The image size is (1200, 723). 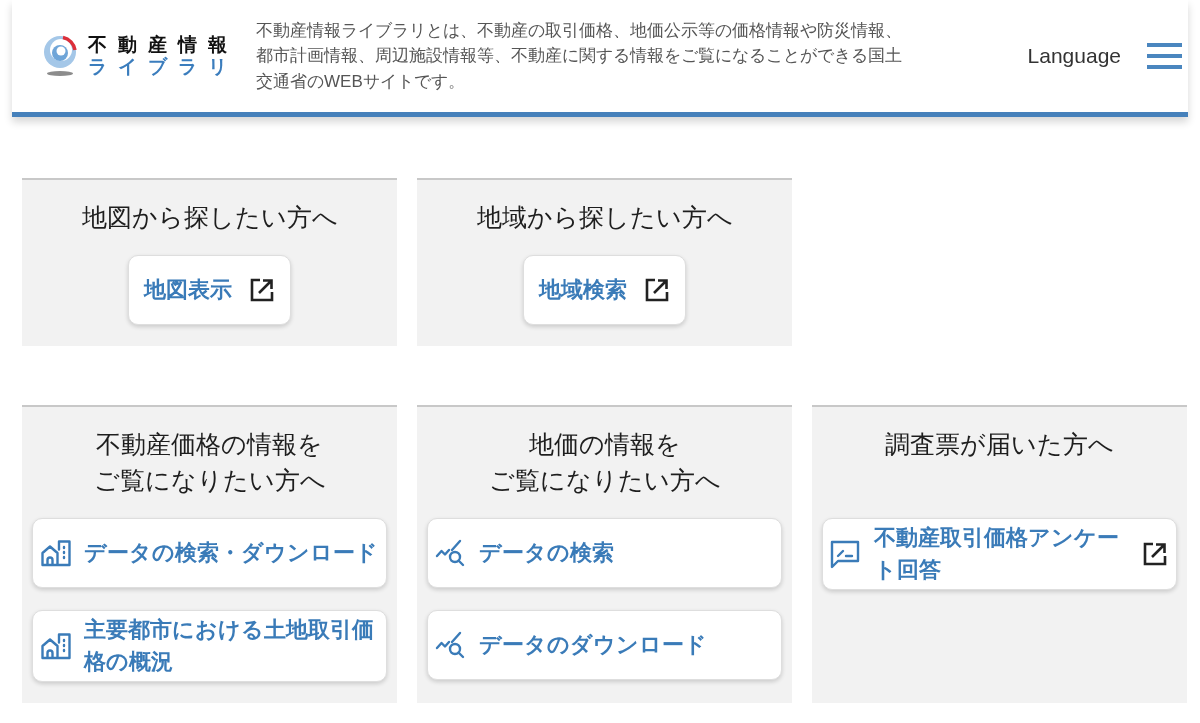 I want to click on link-button: 不動産取引価格アンケート回答, so click(x=999, y=554).